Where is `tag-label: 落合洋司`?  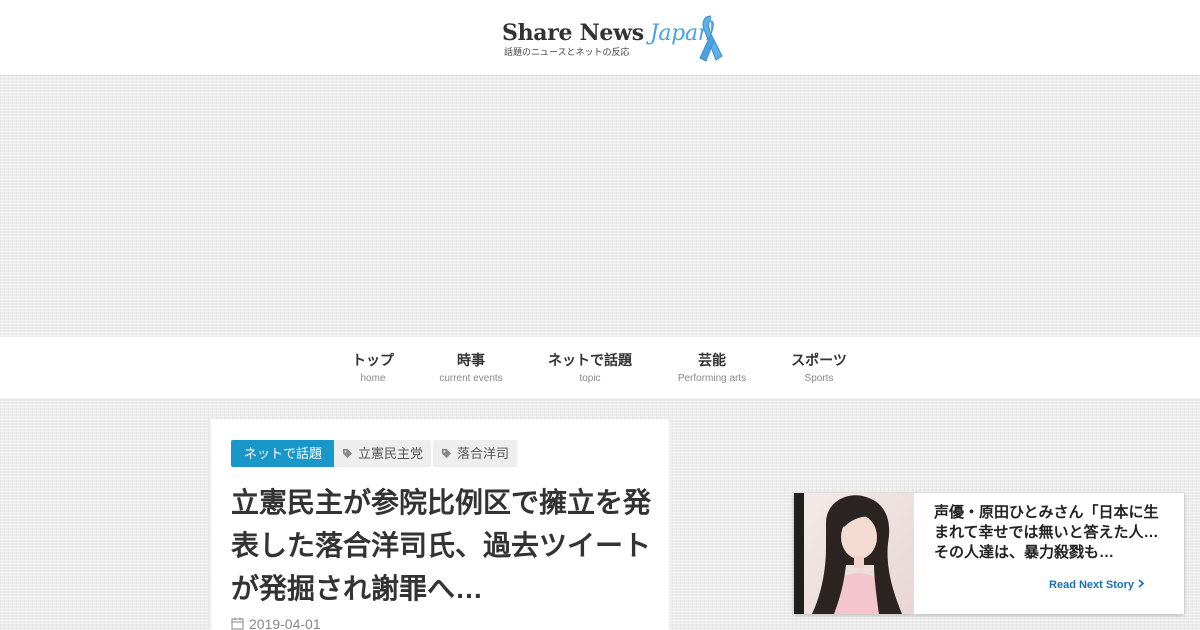
tag-label: 落合洋司 is located at coordinates (483, 453).